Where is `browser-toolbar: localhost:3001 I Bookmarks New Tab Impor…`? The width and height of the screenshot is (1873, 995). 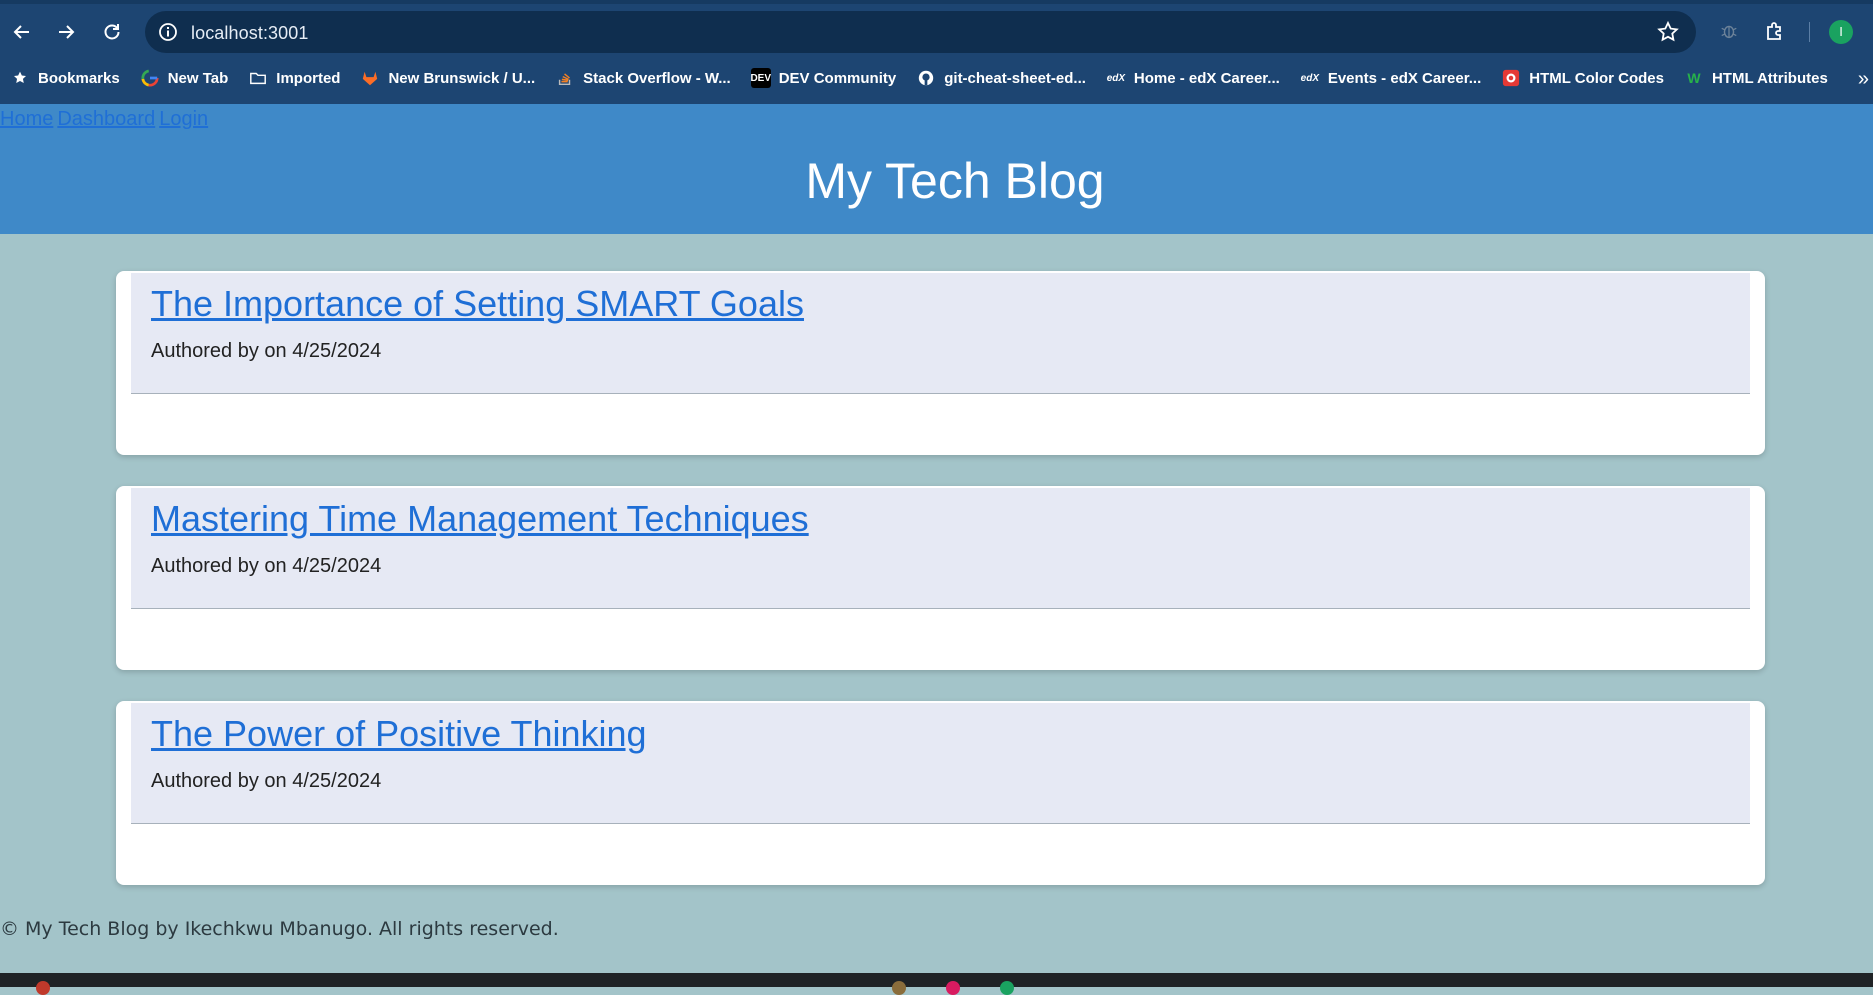 browser-toolbar: localhost:3001 I Bookmarks New Tab Impor… is located at coordinates (936, 52).